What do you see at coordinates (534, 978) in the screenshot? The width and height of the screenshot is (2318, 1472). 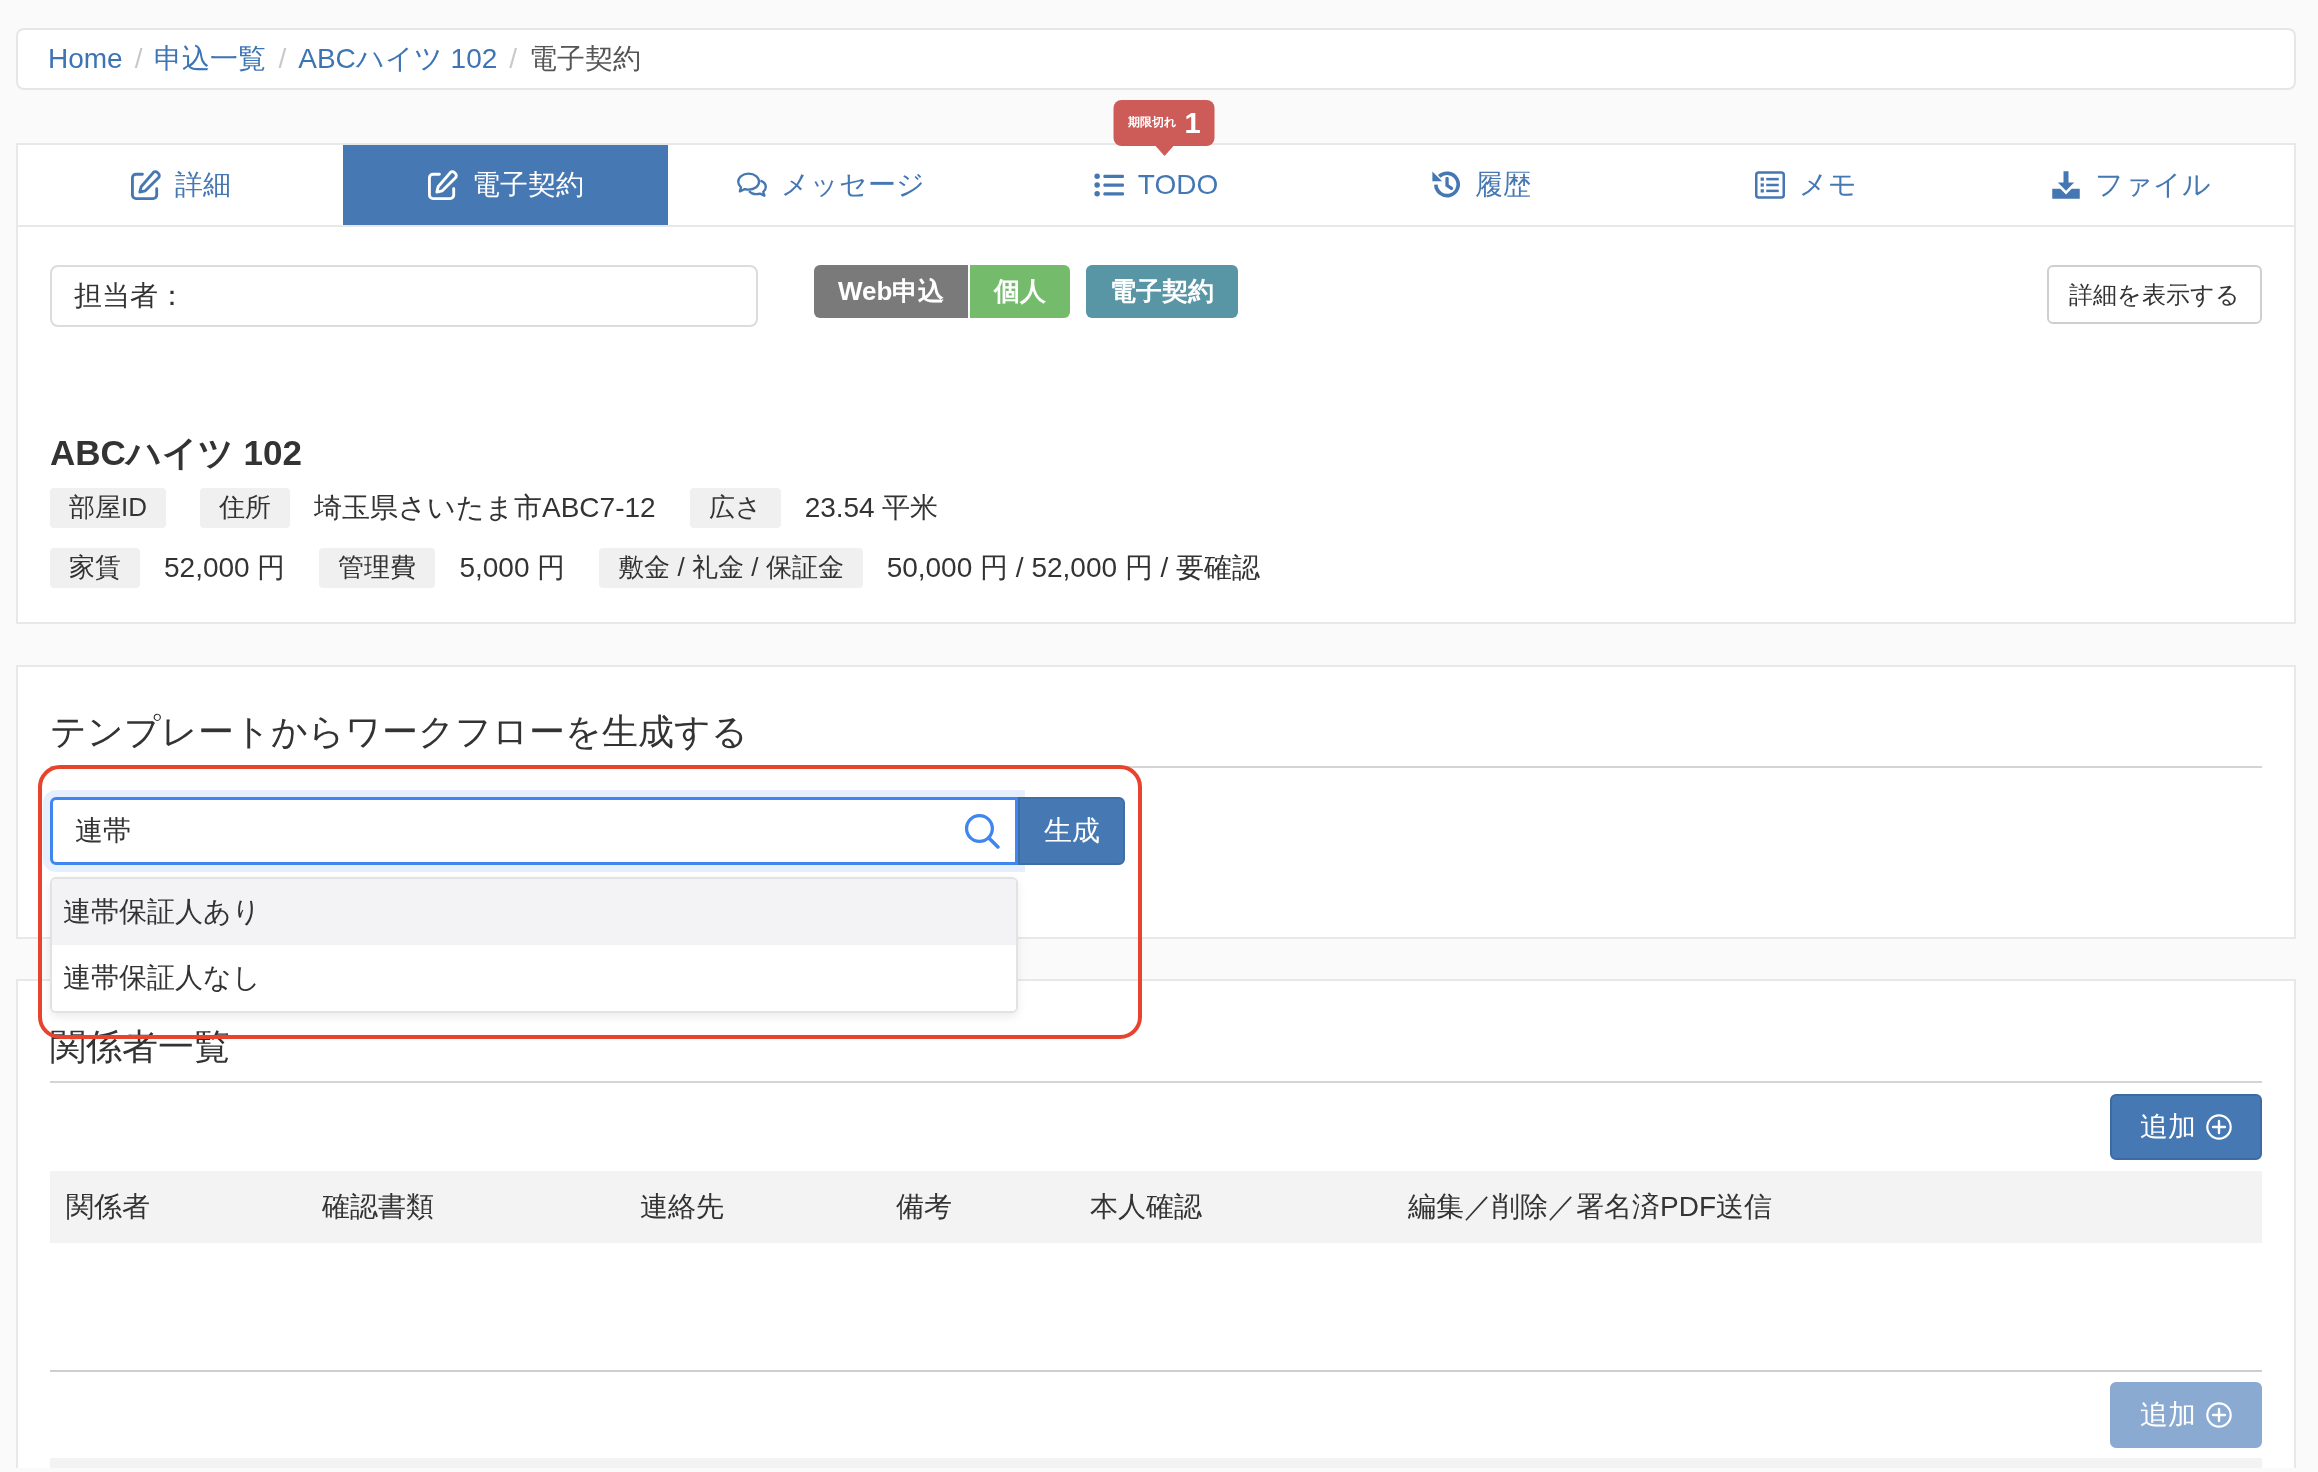 I see `suggestion-item: 連帯保証人なし` at bounding box center [534, 978].